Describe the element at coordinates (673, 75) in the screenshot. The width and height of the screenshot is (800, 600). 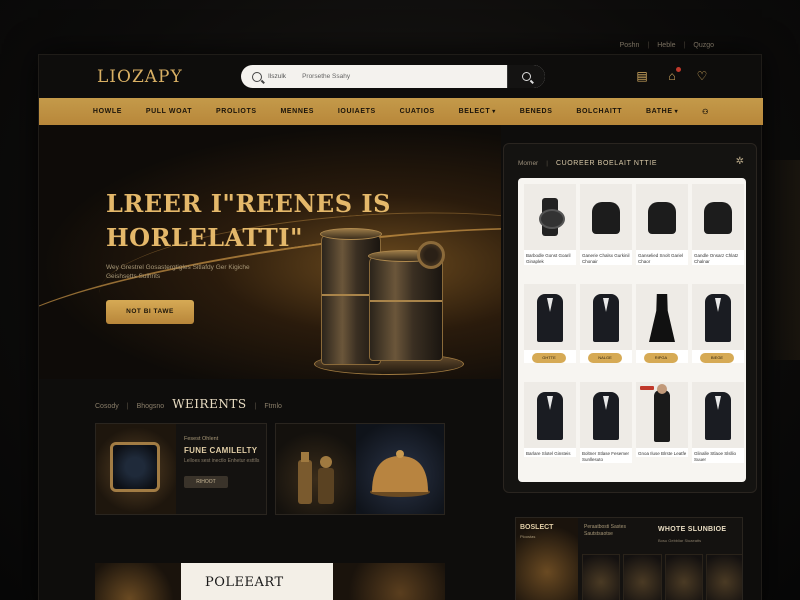
I see `cart-icon: ⌂` at that location.